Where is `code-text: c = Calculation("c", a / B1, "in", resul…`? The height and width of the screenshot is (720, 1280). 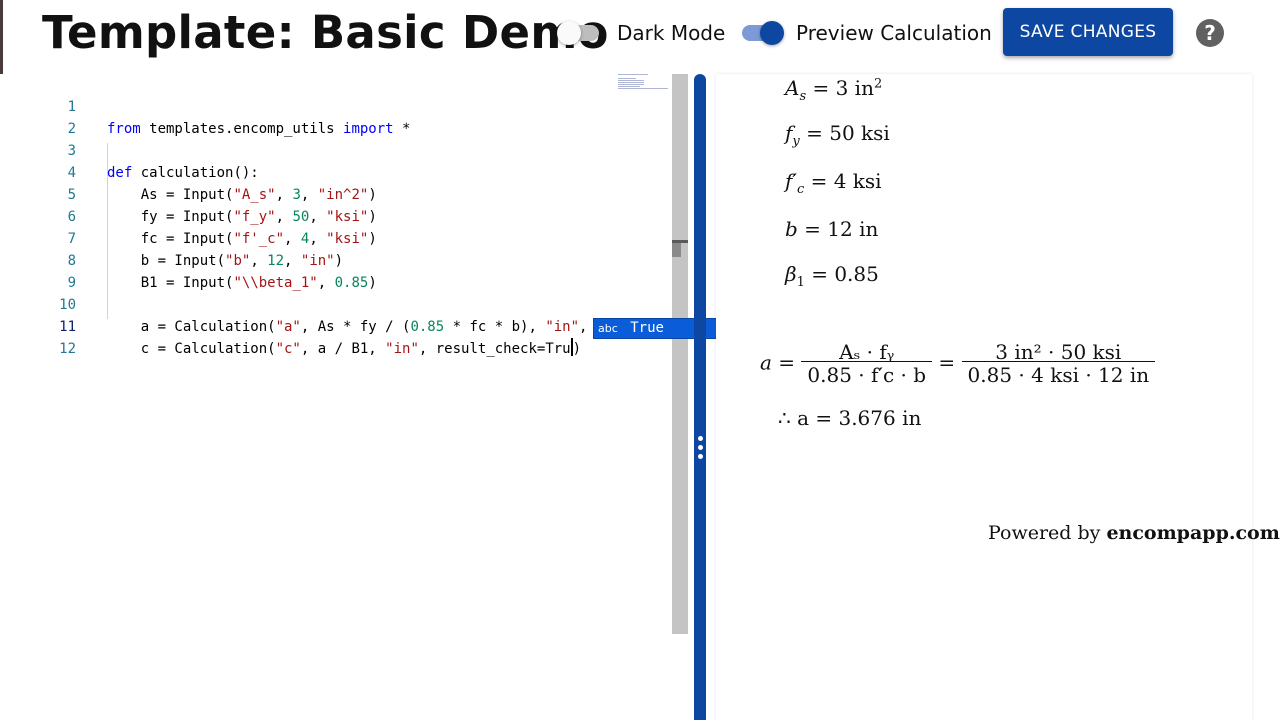 code-text: c = Calculation("c", a / B1, "in", resul… is located at coordinates (344, 349).